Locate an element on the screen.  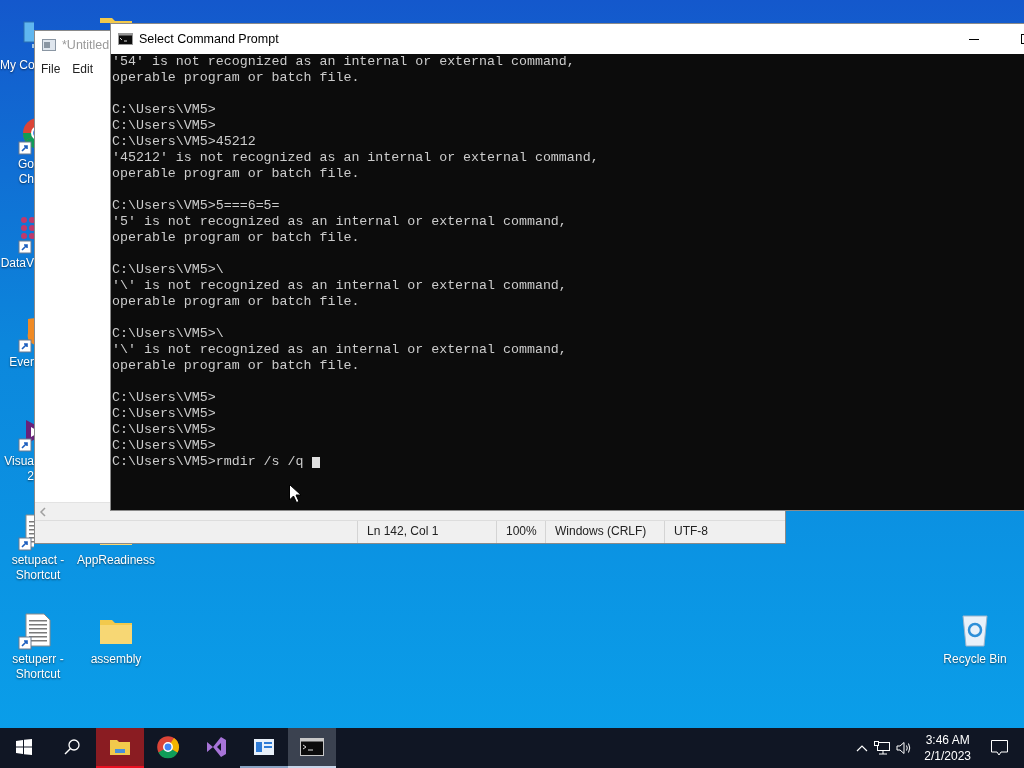
icon-label: My Co is located at coordinates (17, 65).